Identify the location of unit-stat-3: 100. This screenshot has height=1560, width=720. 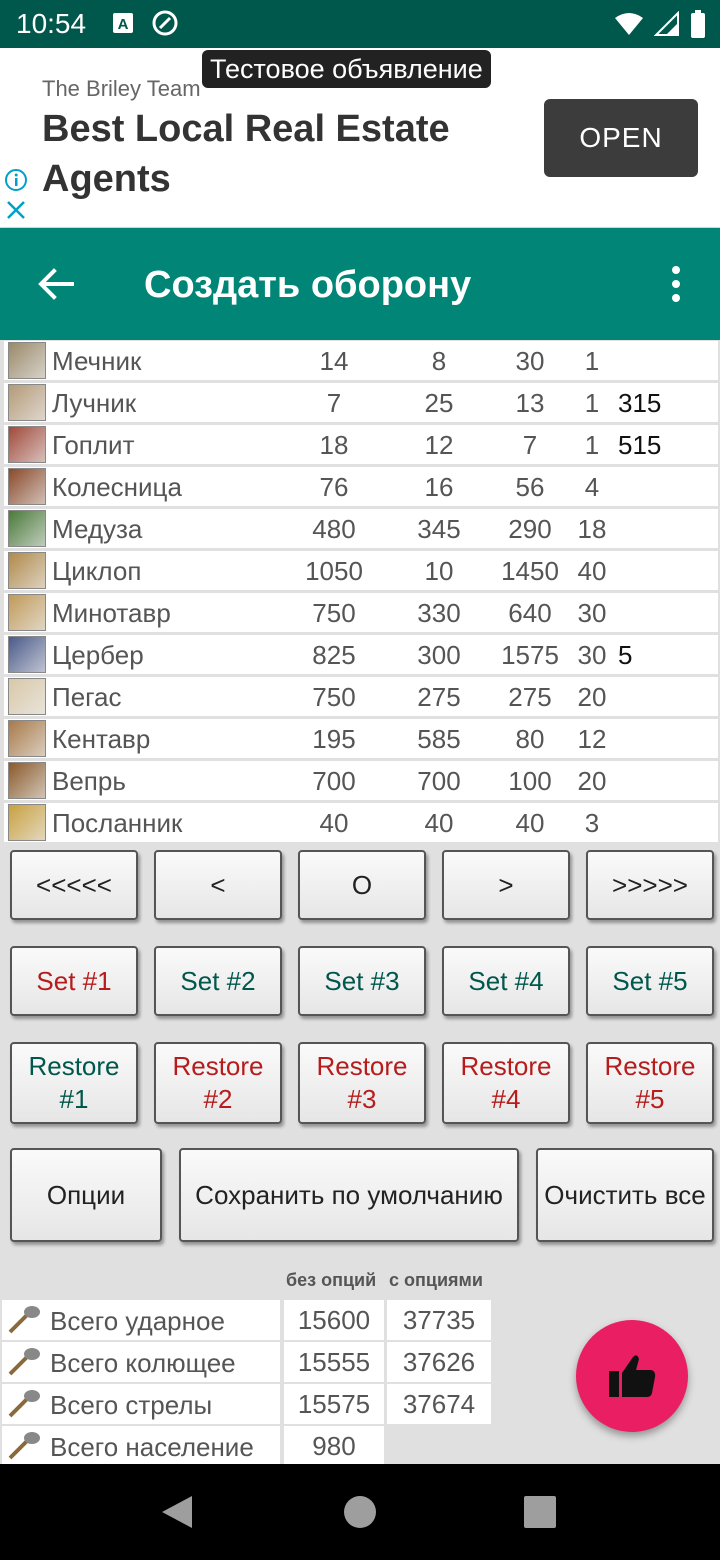
(530, 781).